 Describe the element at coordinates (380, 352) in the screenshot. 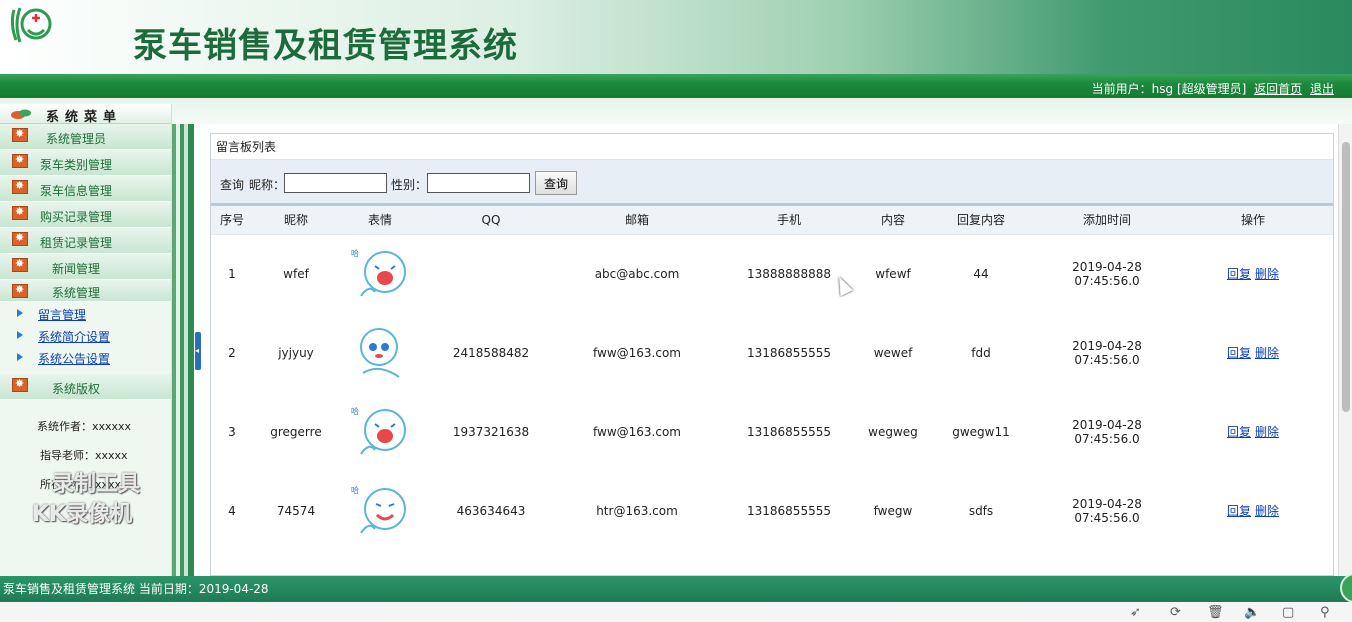

I see `cell-face` at that location.